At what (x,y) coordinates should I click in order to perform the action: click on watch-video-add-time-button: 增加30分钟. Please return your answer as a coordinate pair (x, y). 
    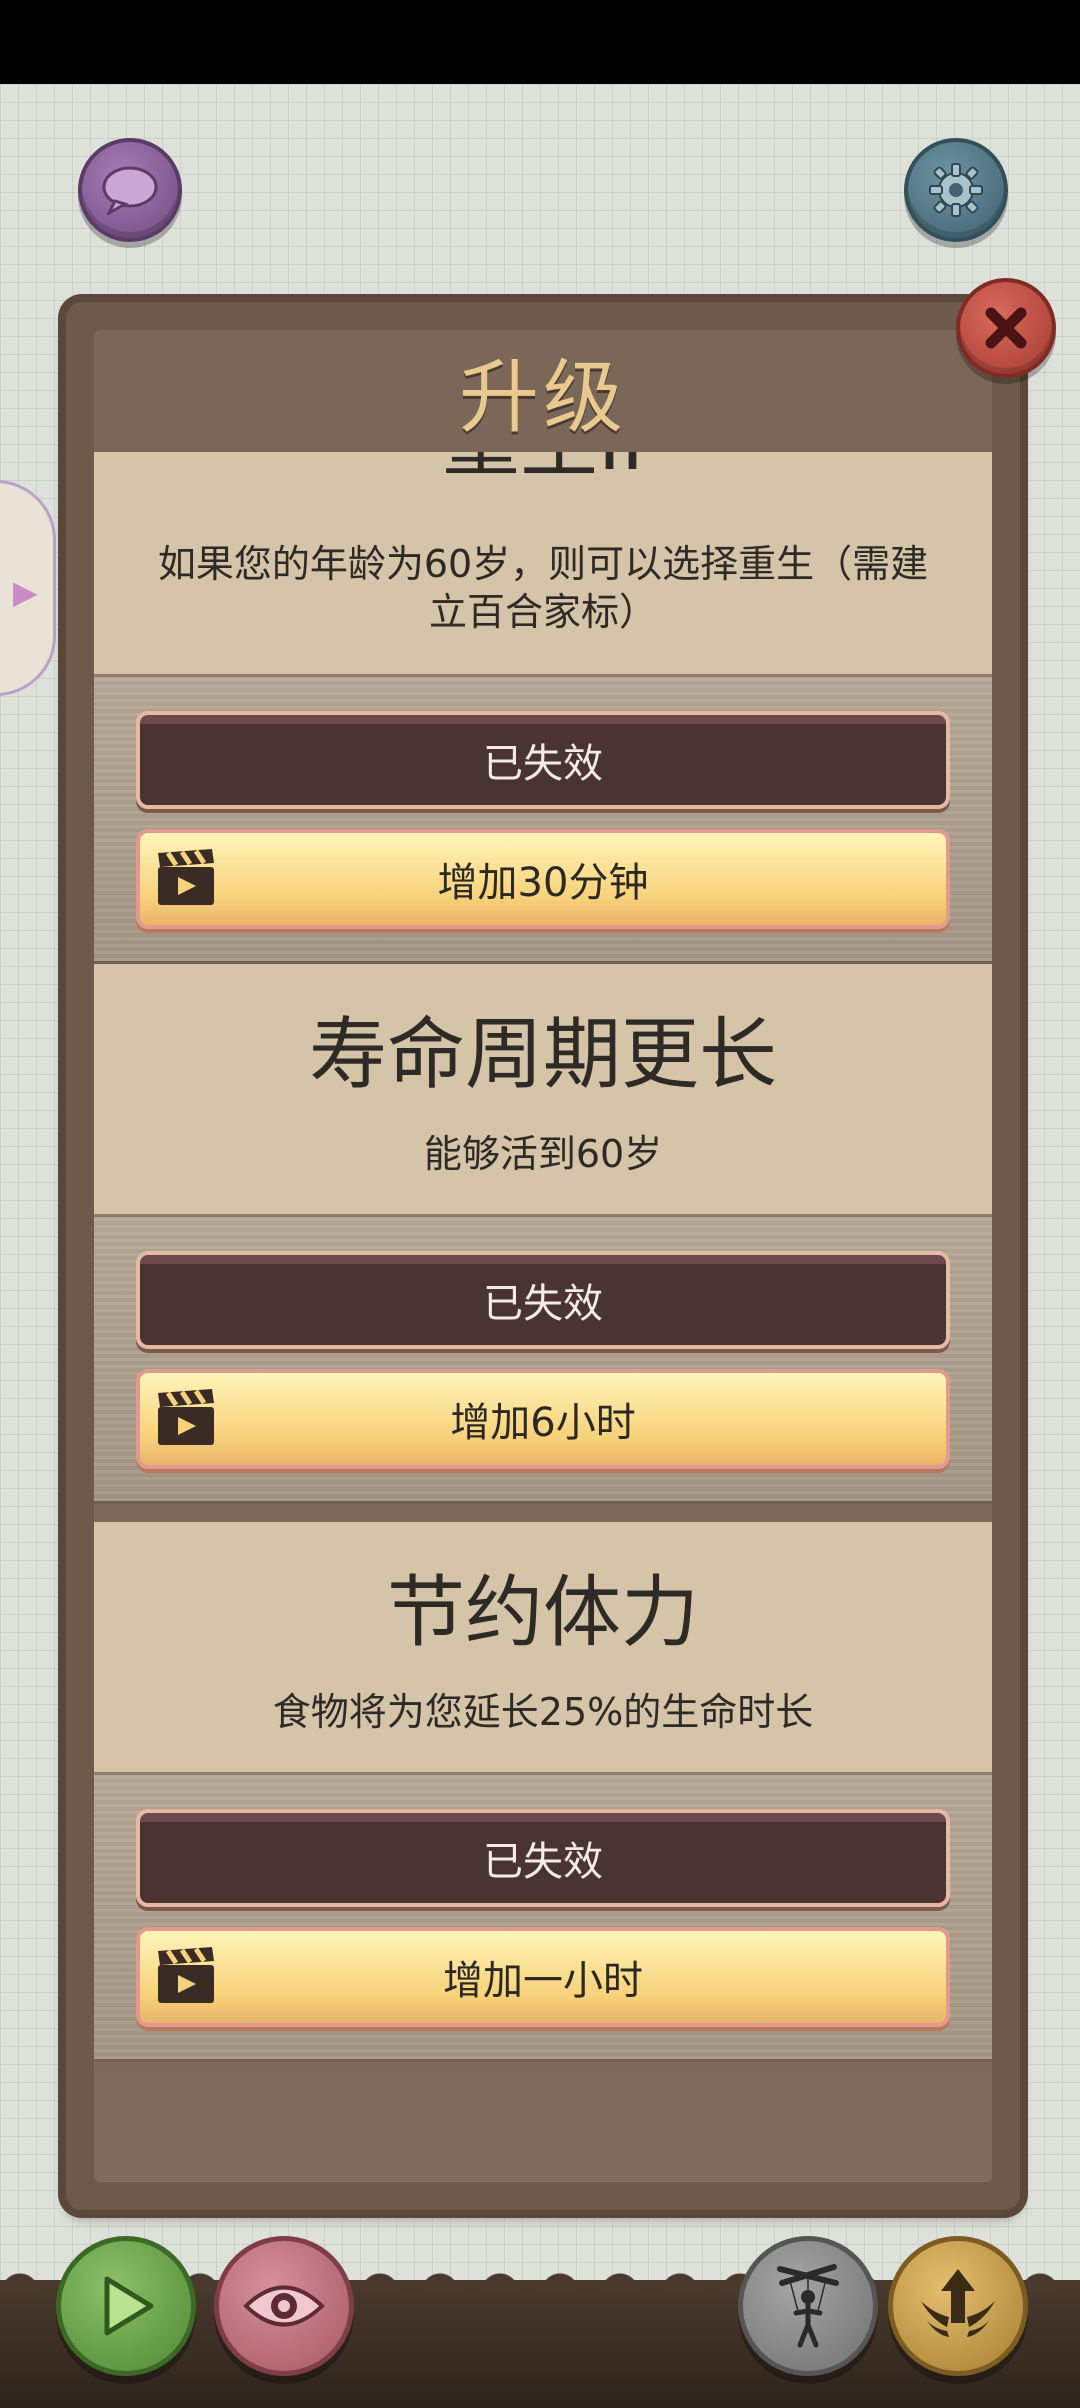
    Looking at the image, I should click on (543, 879).